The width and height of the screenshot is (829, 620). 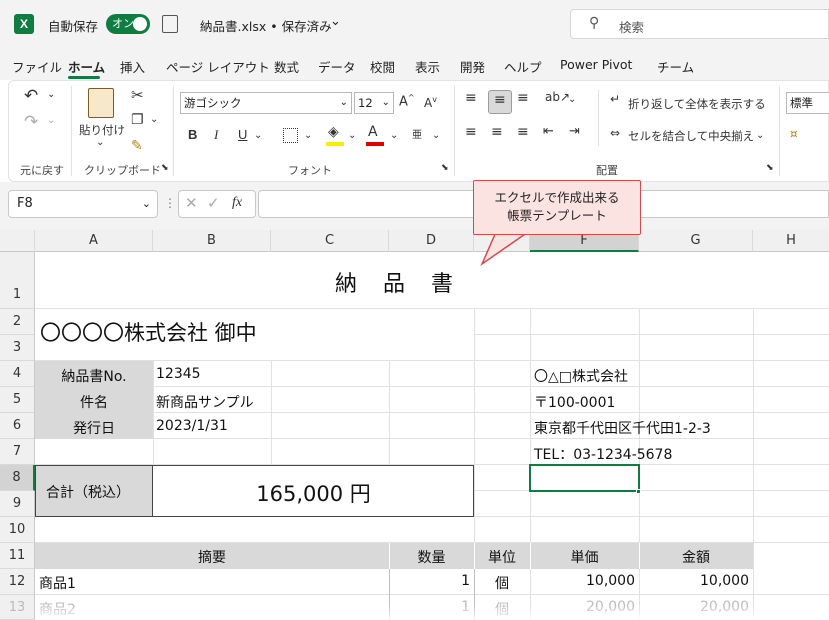 I want to click on label-issue-date: 発行日, so click(x=94, y=428).